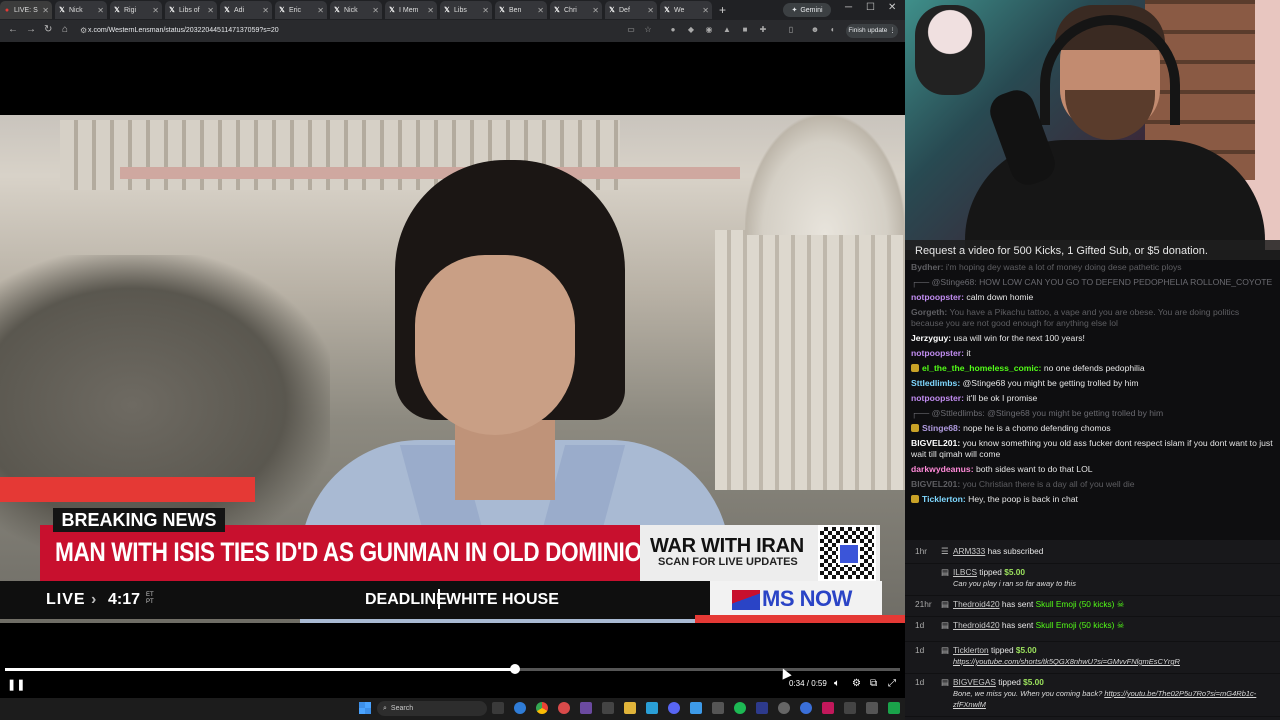 Image resolution: width=1280 pixels, height=720 pixels. I want to click on file-explorer-icon, so click(630, 708).